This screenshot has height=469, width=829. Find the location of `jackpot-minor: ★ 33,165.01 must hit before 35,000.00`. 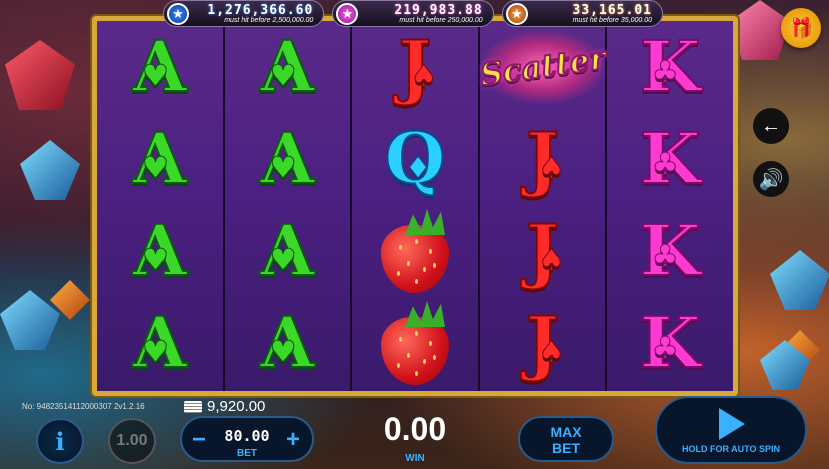

jackpot-minor: ★ 33,165.01 must hit before 35,000.00 is located at coordinates (582, 13).